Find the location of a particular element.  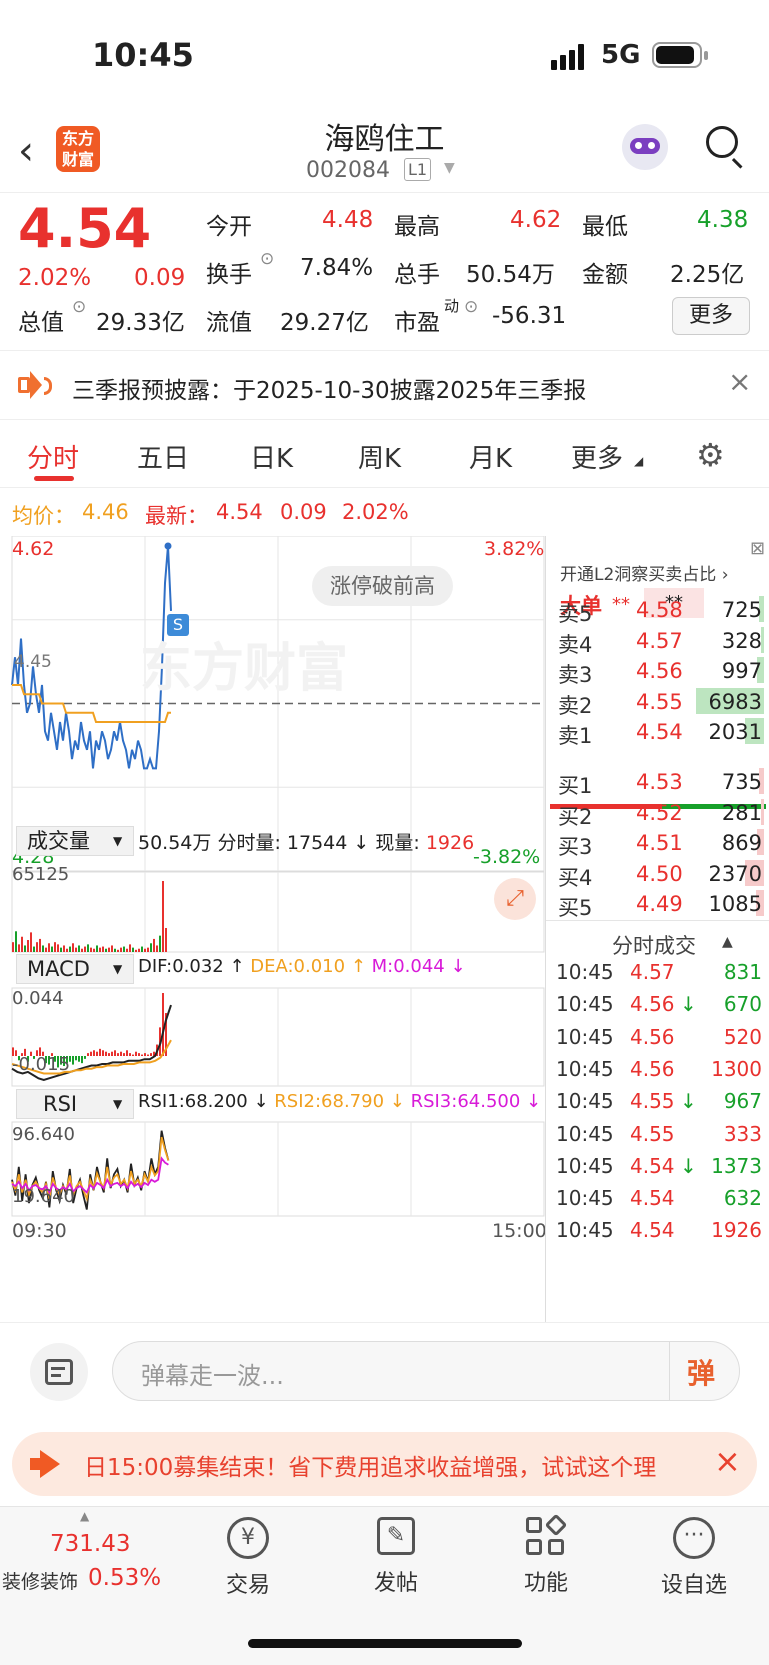

index-value: 731.43 is located at coordinates (90, 1544).